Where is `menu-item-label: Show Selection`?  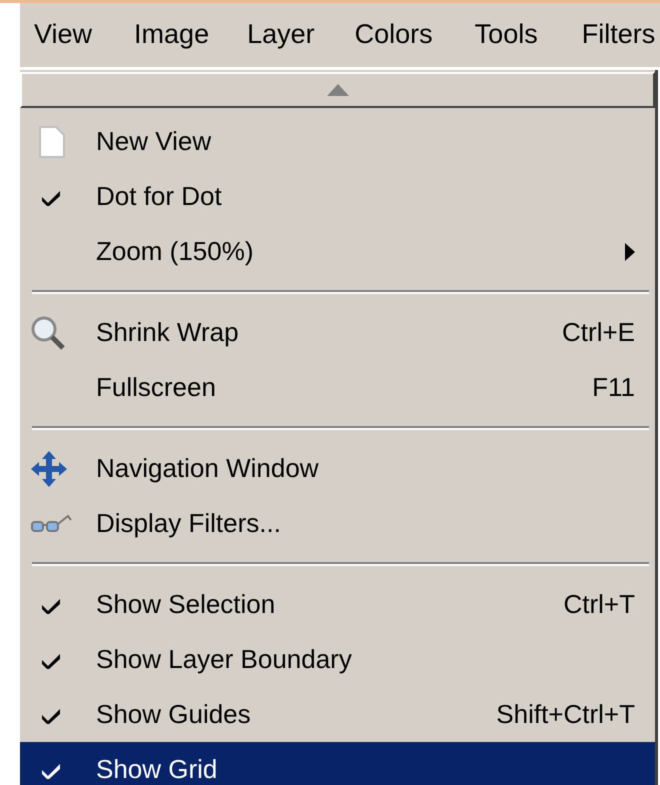 menu-item-label: Show Selection is located at coordinates (186, 604).